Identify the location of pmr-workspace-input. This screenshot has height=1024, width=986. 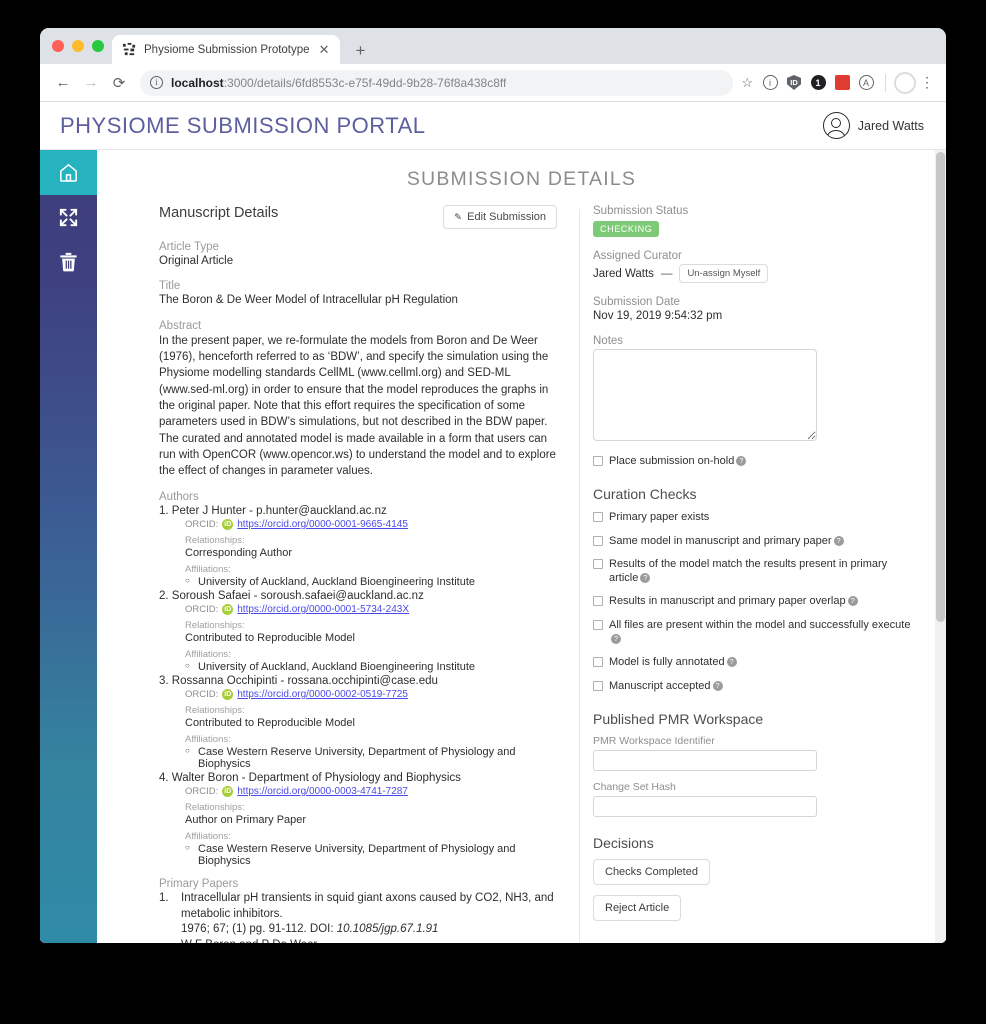
(705, 760).